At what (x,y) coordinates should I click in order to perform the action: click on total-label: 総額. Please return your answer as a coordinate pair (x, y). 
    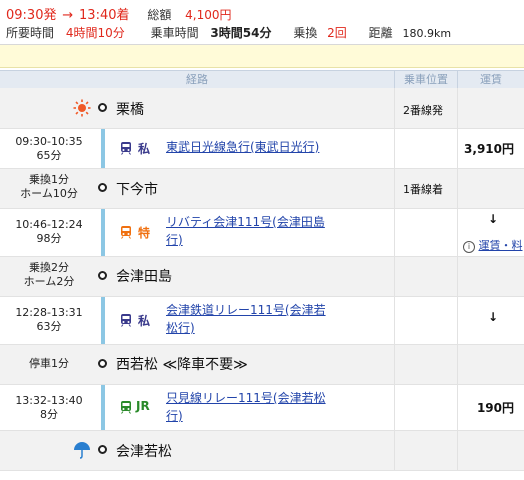
    Looking at the image, I should click on (159, 15).